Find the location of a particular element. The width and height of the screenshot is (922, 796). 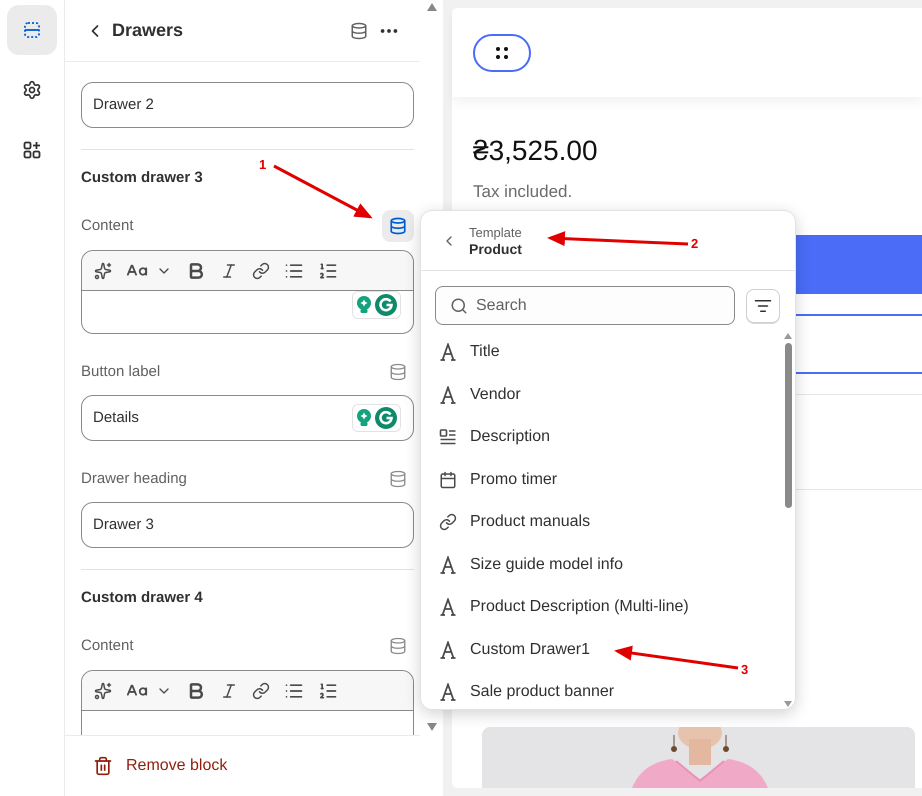

filter-button is located at coordinates (763, 305).